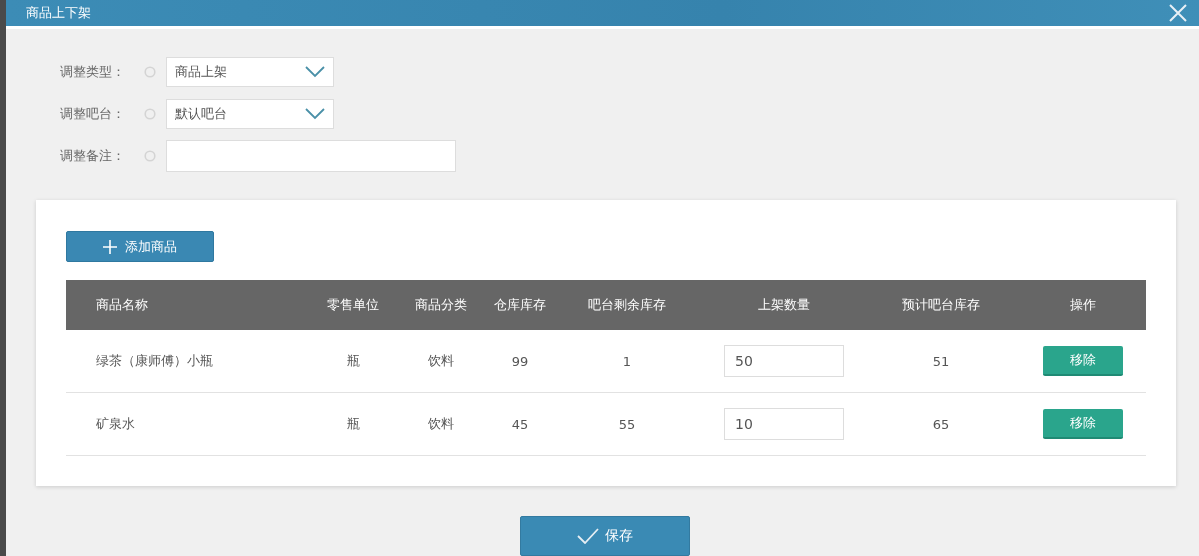 The height and width of the screenshot is (556, 1199). I want to click on table-cell: 45, so click(520, 424).